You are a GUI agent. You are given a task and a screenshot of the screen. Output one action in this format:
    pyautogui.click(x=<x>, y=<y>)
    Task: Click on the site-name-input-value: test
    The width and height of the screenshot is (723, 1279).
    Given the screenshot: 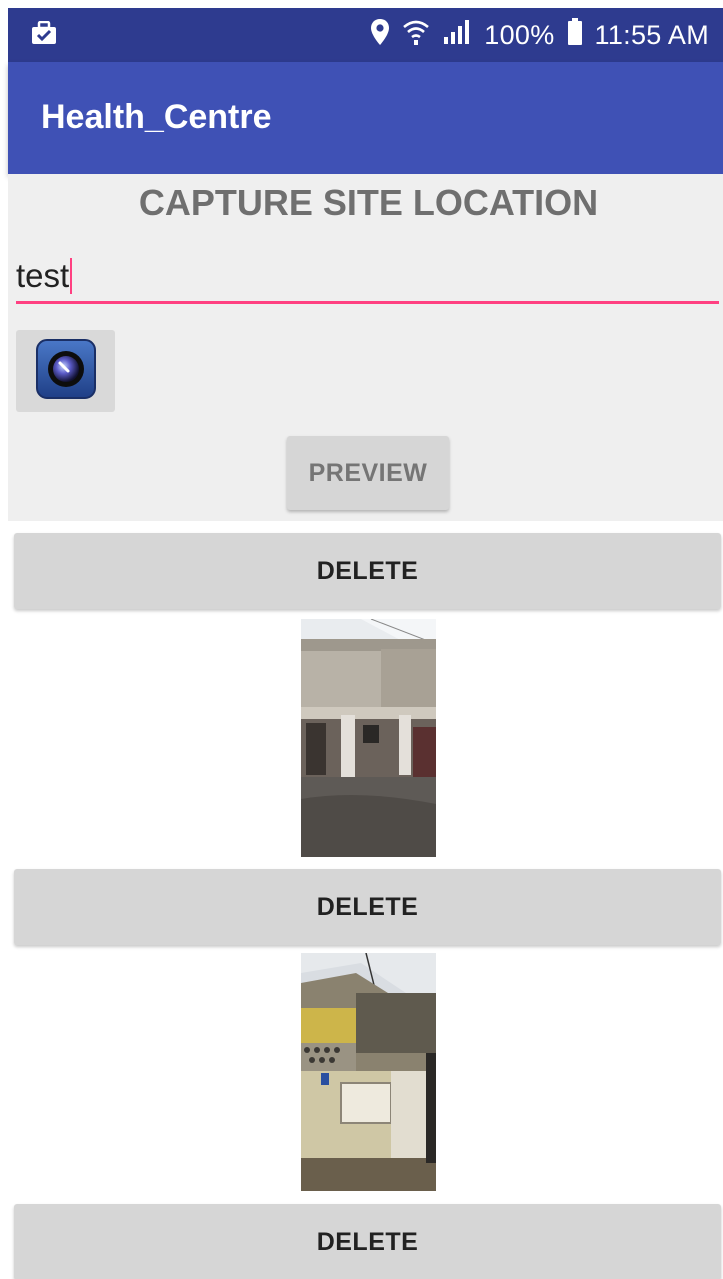 What is the action you would take?
    pyautogui.click(x=43, y=275)
    